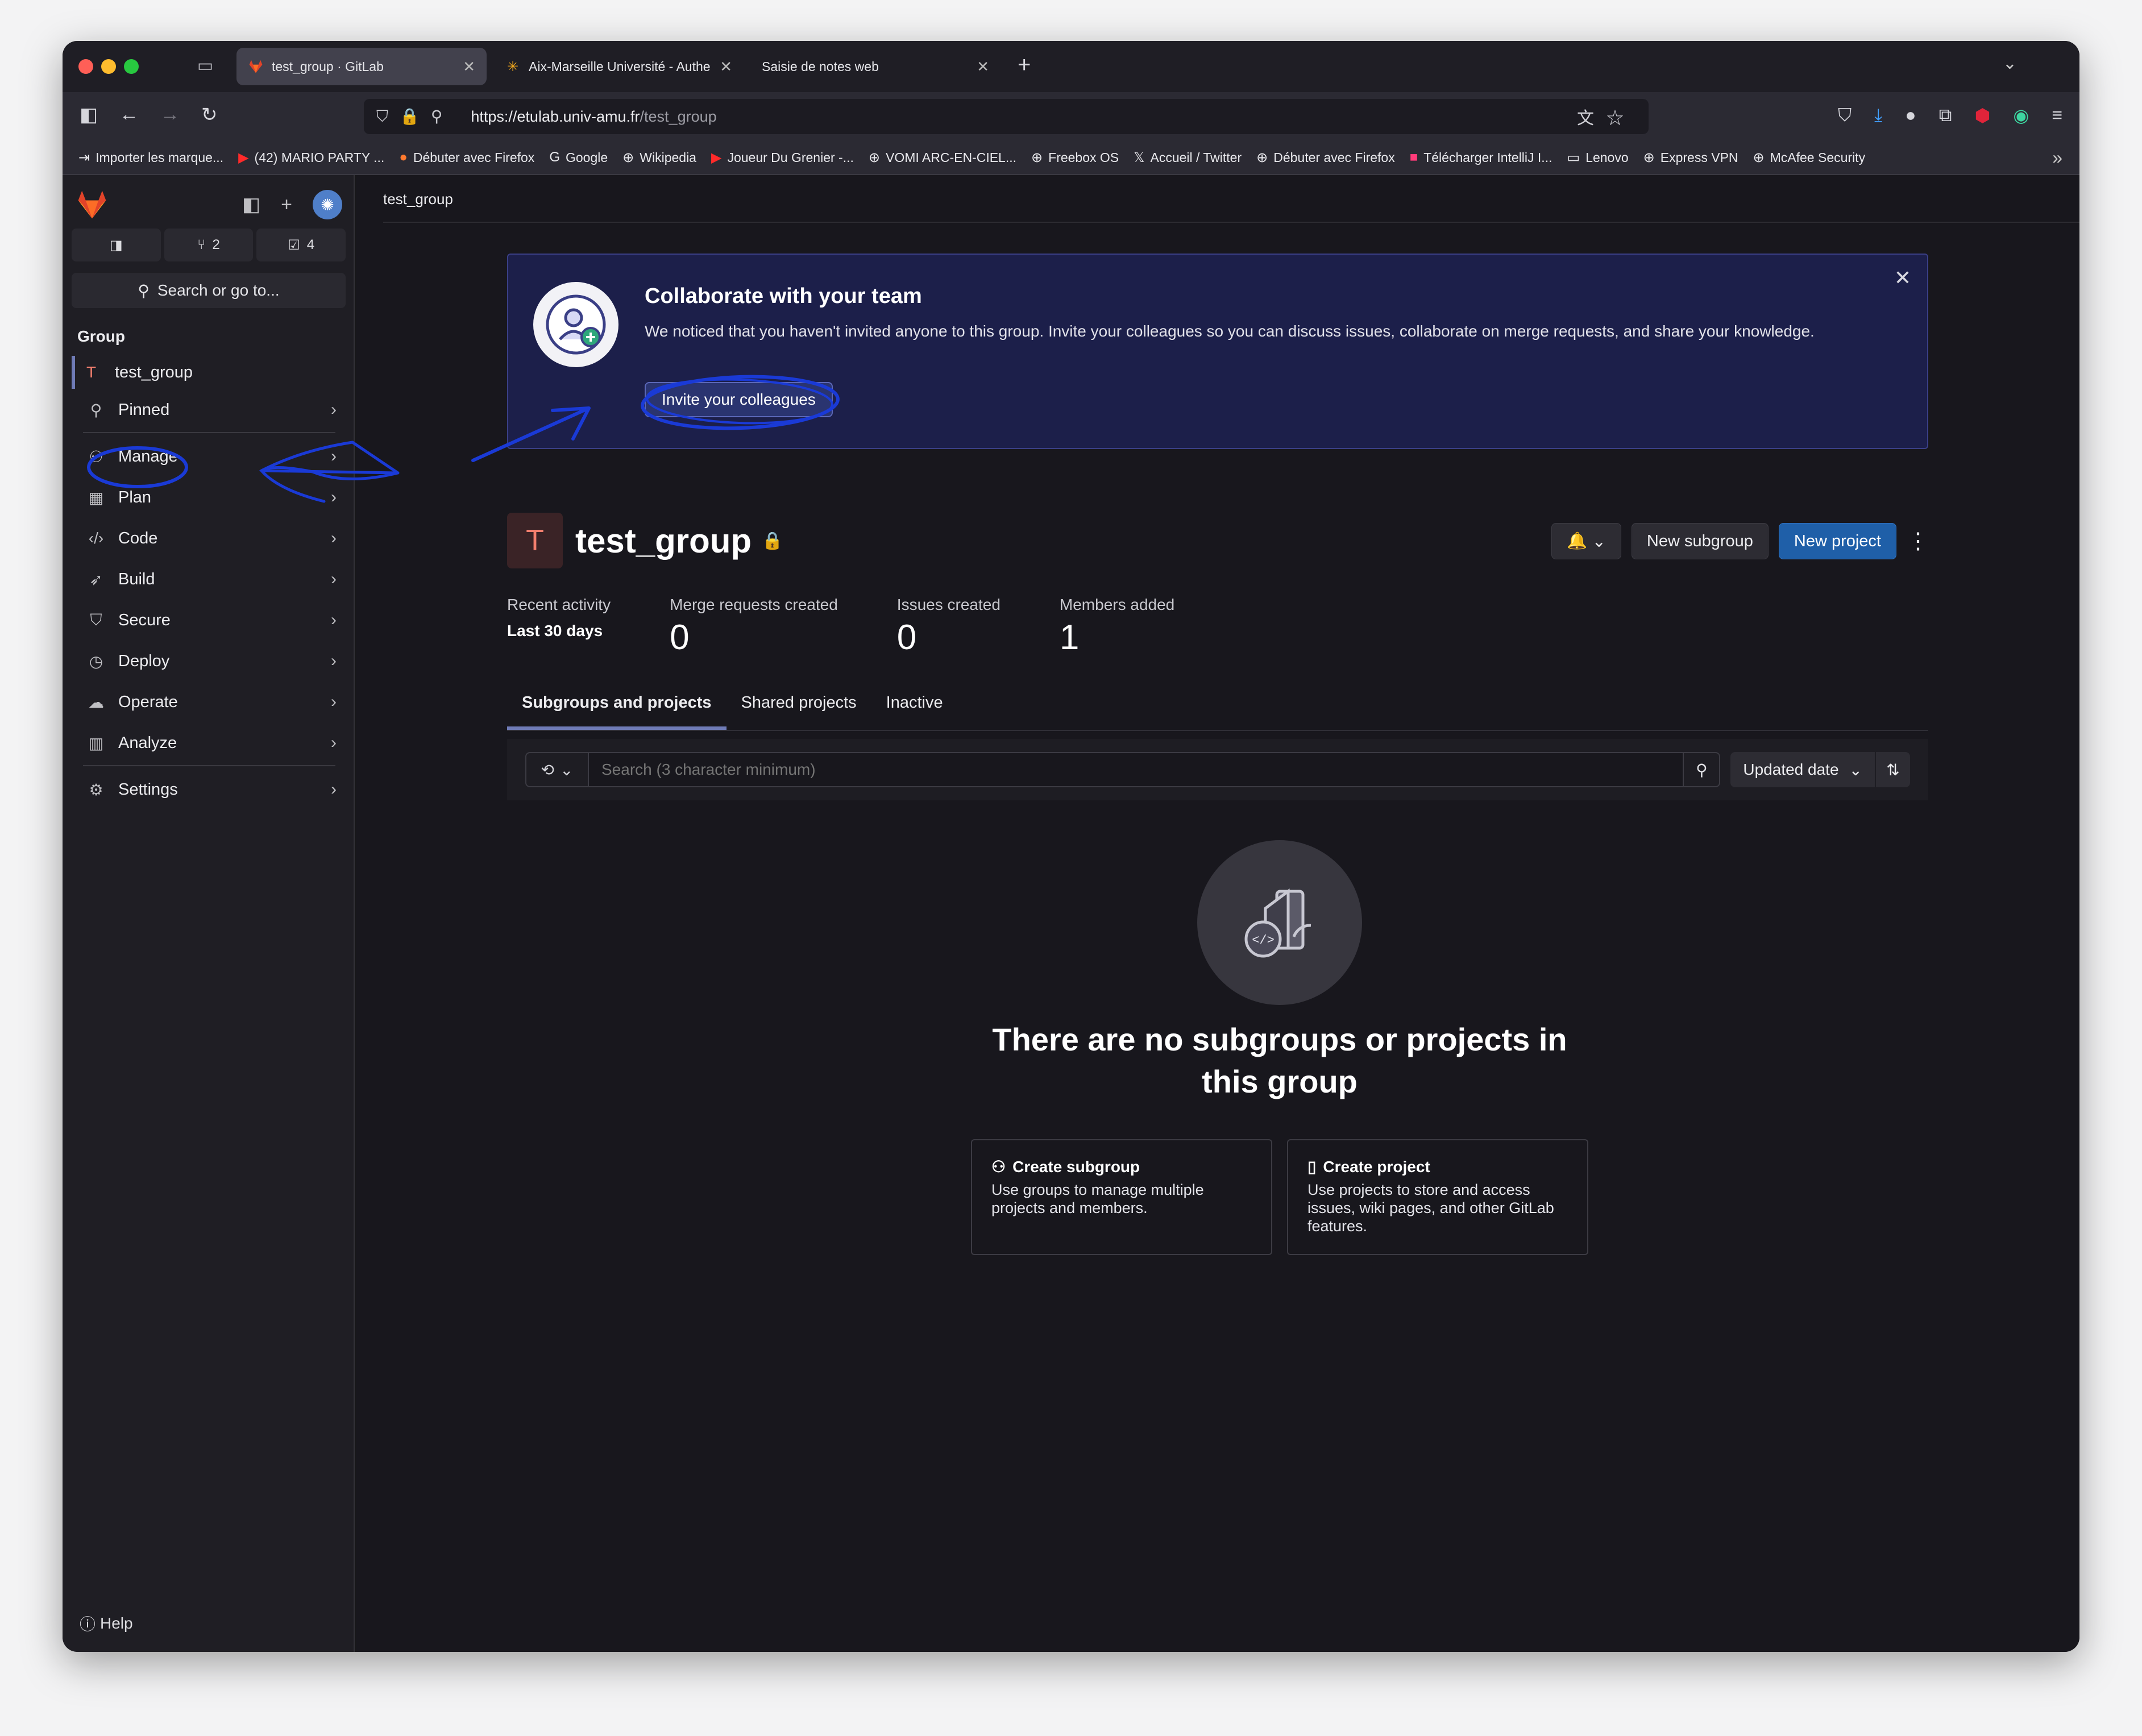  What do you see at coordinates (1802, 769) in the screenshot?
I see `sort-dropdown: Updated date ⌄` at bounding box center [1802, 769].